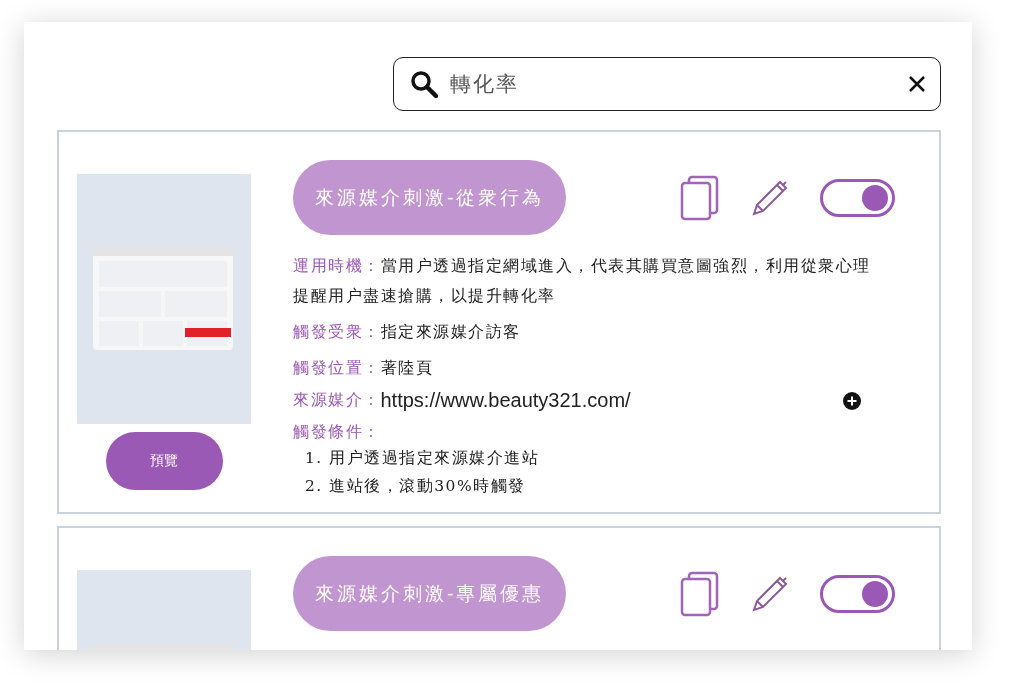 This screenshot has height=691, width=1011. Describe the element at coordinates (917, 84) in the screenshot. I see `close-icon` at that location.